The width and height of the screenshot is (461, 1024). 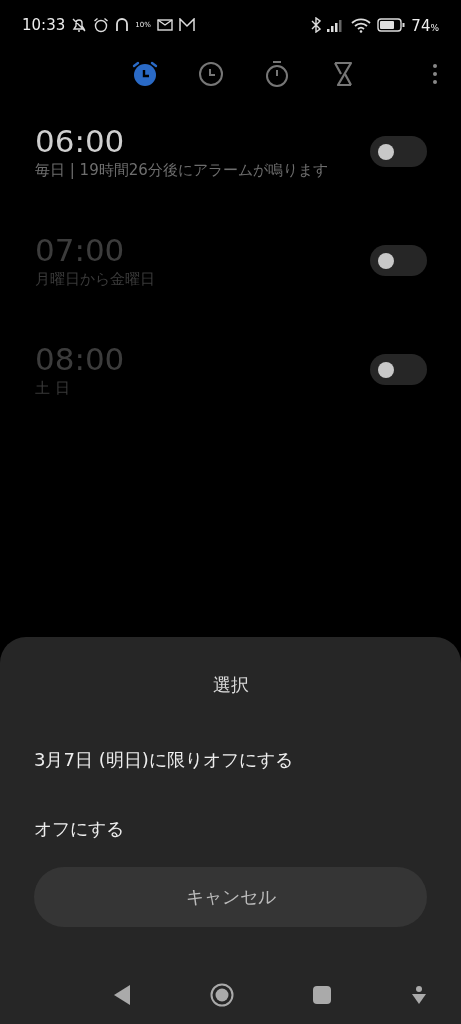 What do you see at coordinates (435, 74) in the screenshot?
I see `more-menu-icon` at bounding box center [435, 74].